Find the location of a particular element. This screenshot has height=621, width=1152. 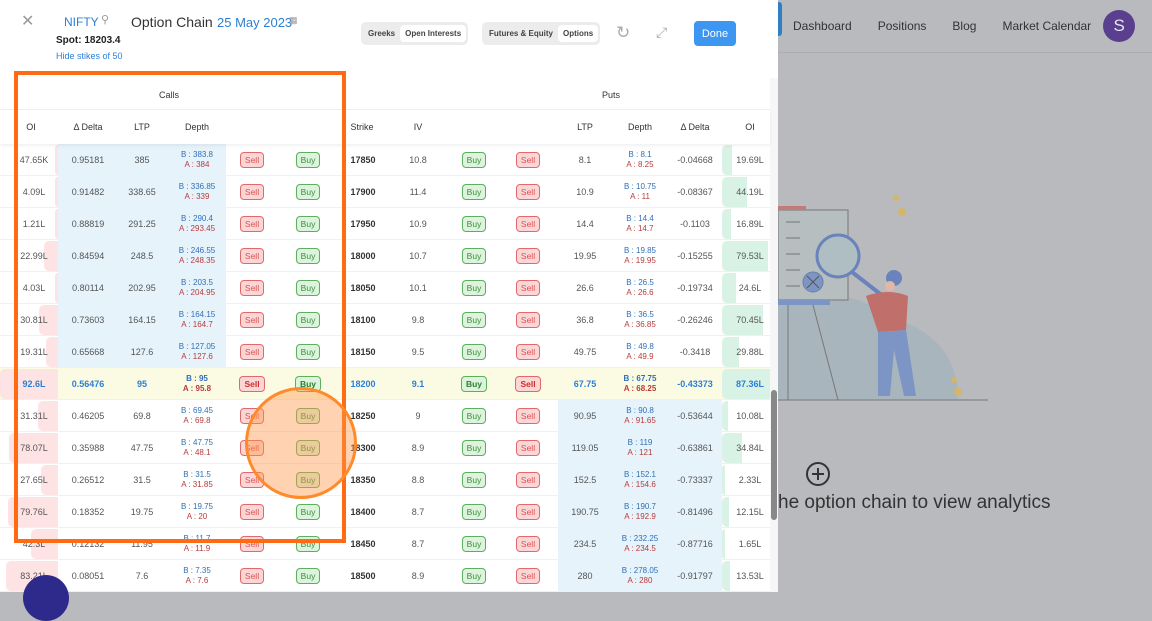

toggle-futures-equity: Futures & Equity is located at coordinates (521, 33).